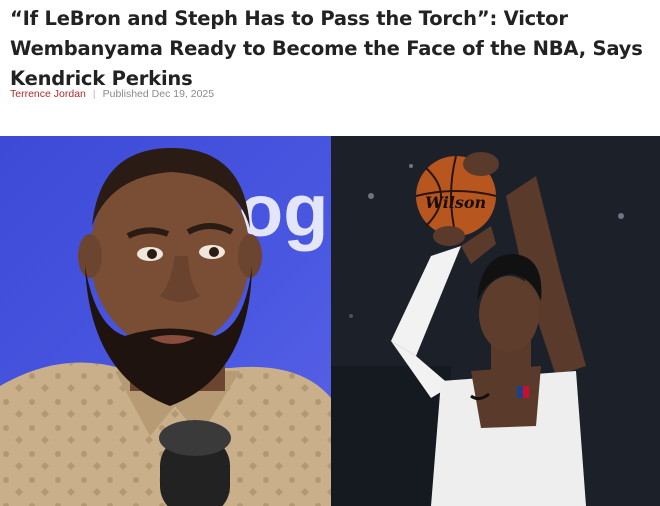  I want to click on publish-date: Published Dec 19, 2025, so click(158, 94).